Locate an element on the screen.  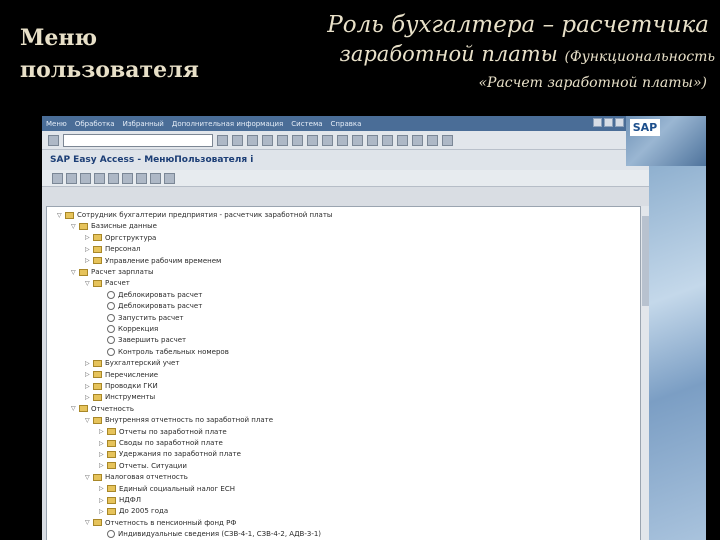
find-icon is located at coordinates (312, 140).